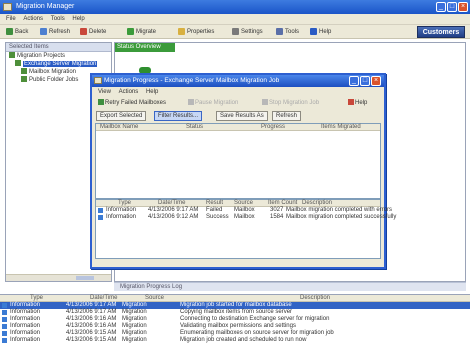 The image size is (470, 352). I want to click on column-items-migrated: Items Migrated, so click(341, 127).